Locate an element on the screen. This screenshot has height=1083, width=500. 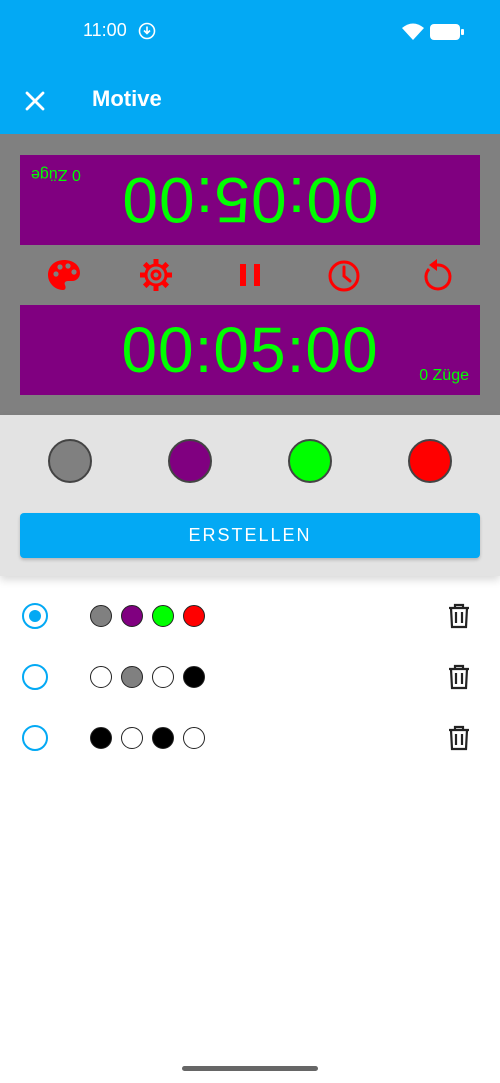
theme-editor: ERSTELLEN is located at coordinates (250, 495).